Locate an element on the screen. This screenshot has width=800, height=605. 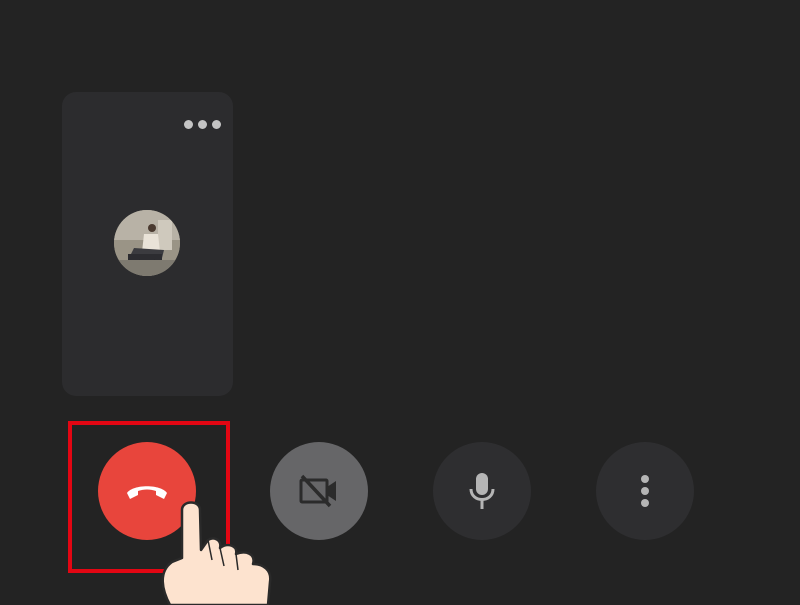
avatar-photo is located at coordinates (147, 243).